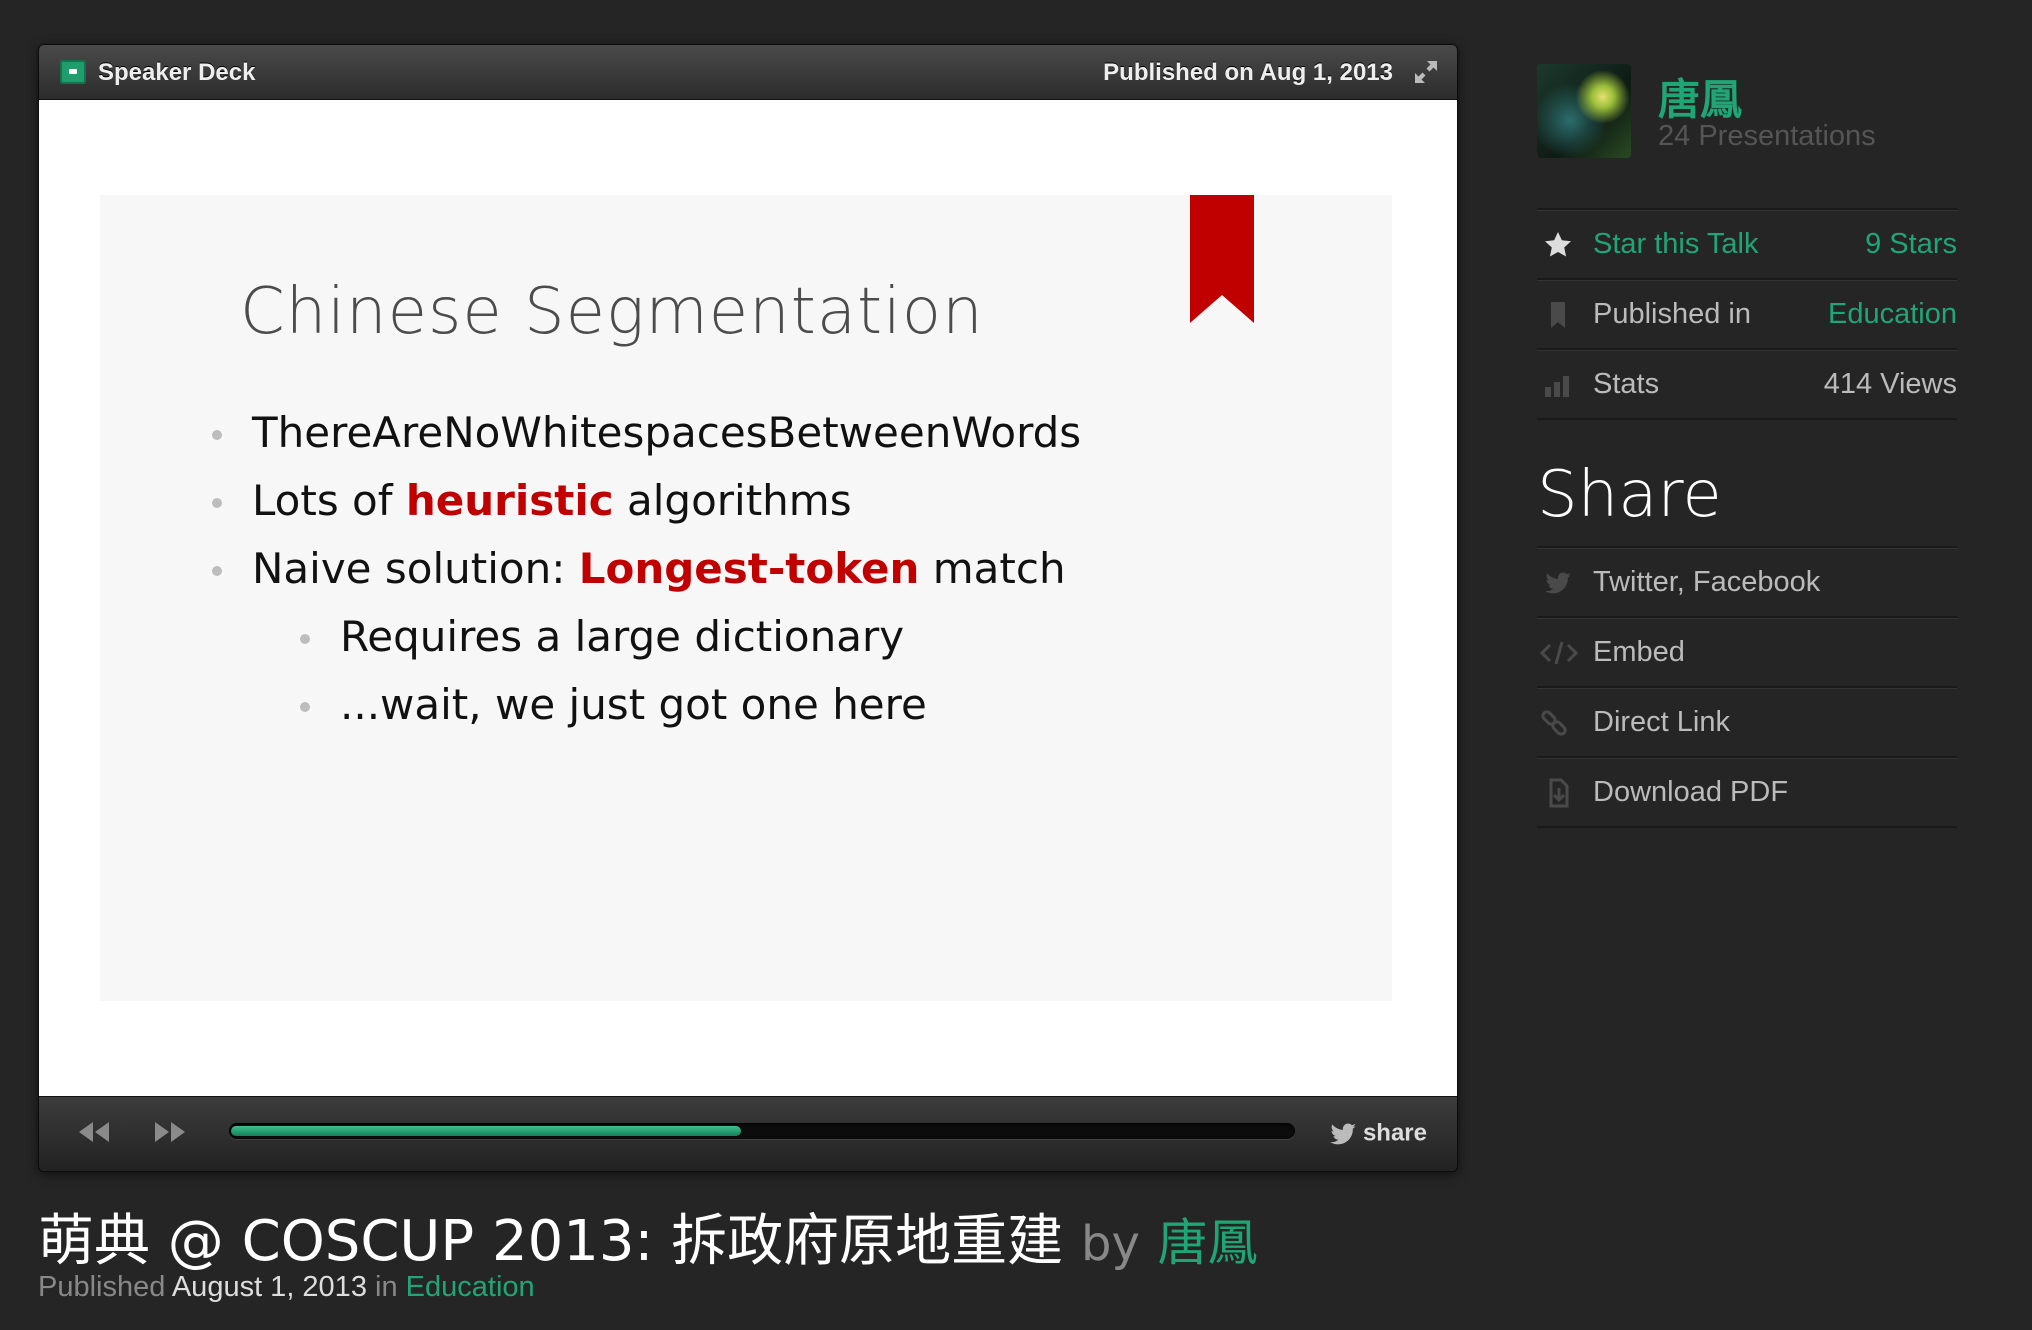 Image resolution: width=2032 pixels, height=1330 pixels. What do you see at coordinates (486, 1131) in the screenshot?
I see `progress-fill` at bounding box center [486, 1131].